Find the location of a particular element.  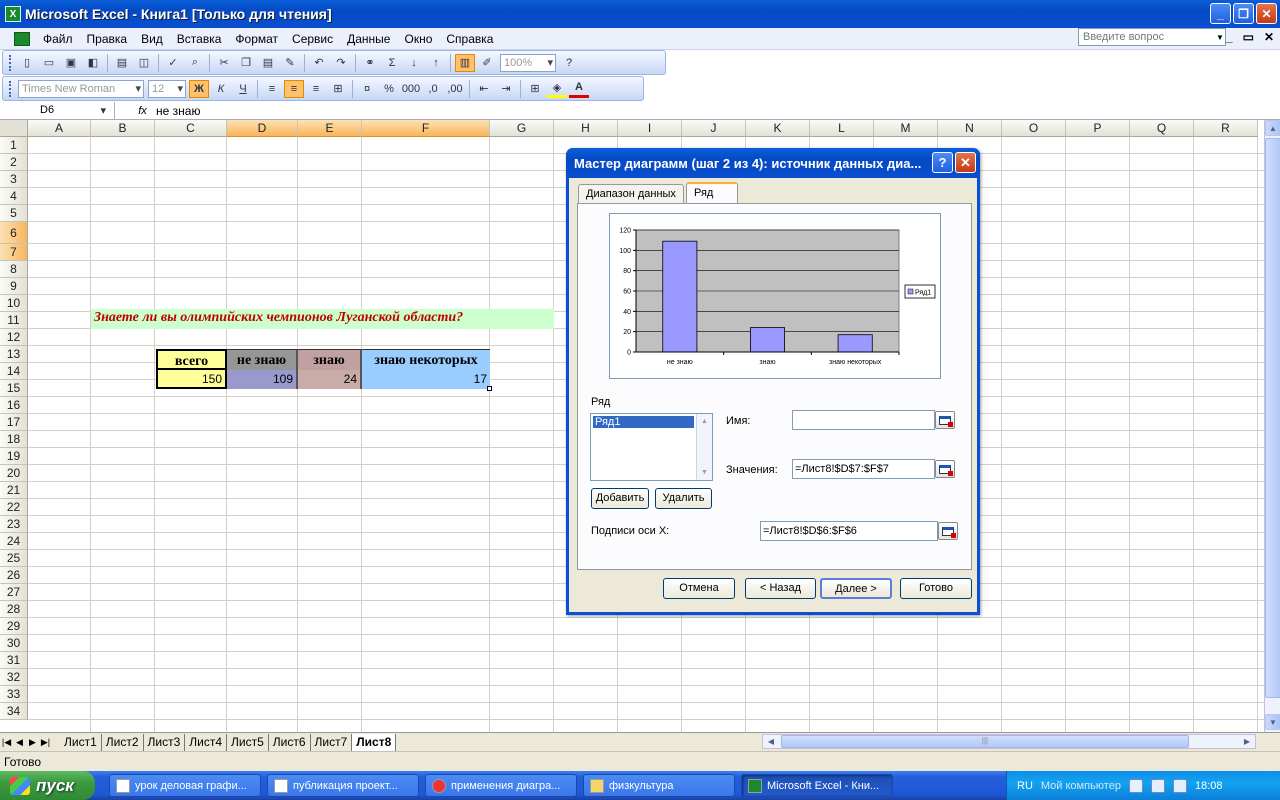

spelling-icon: ✓ is located at coordinates (173, 63).